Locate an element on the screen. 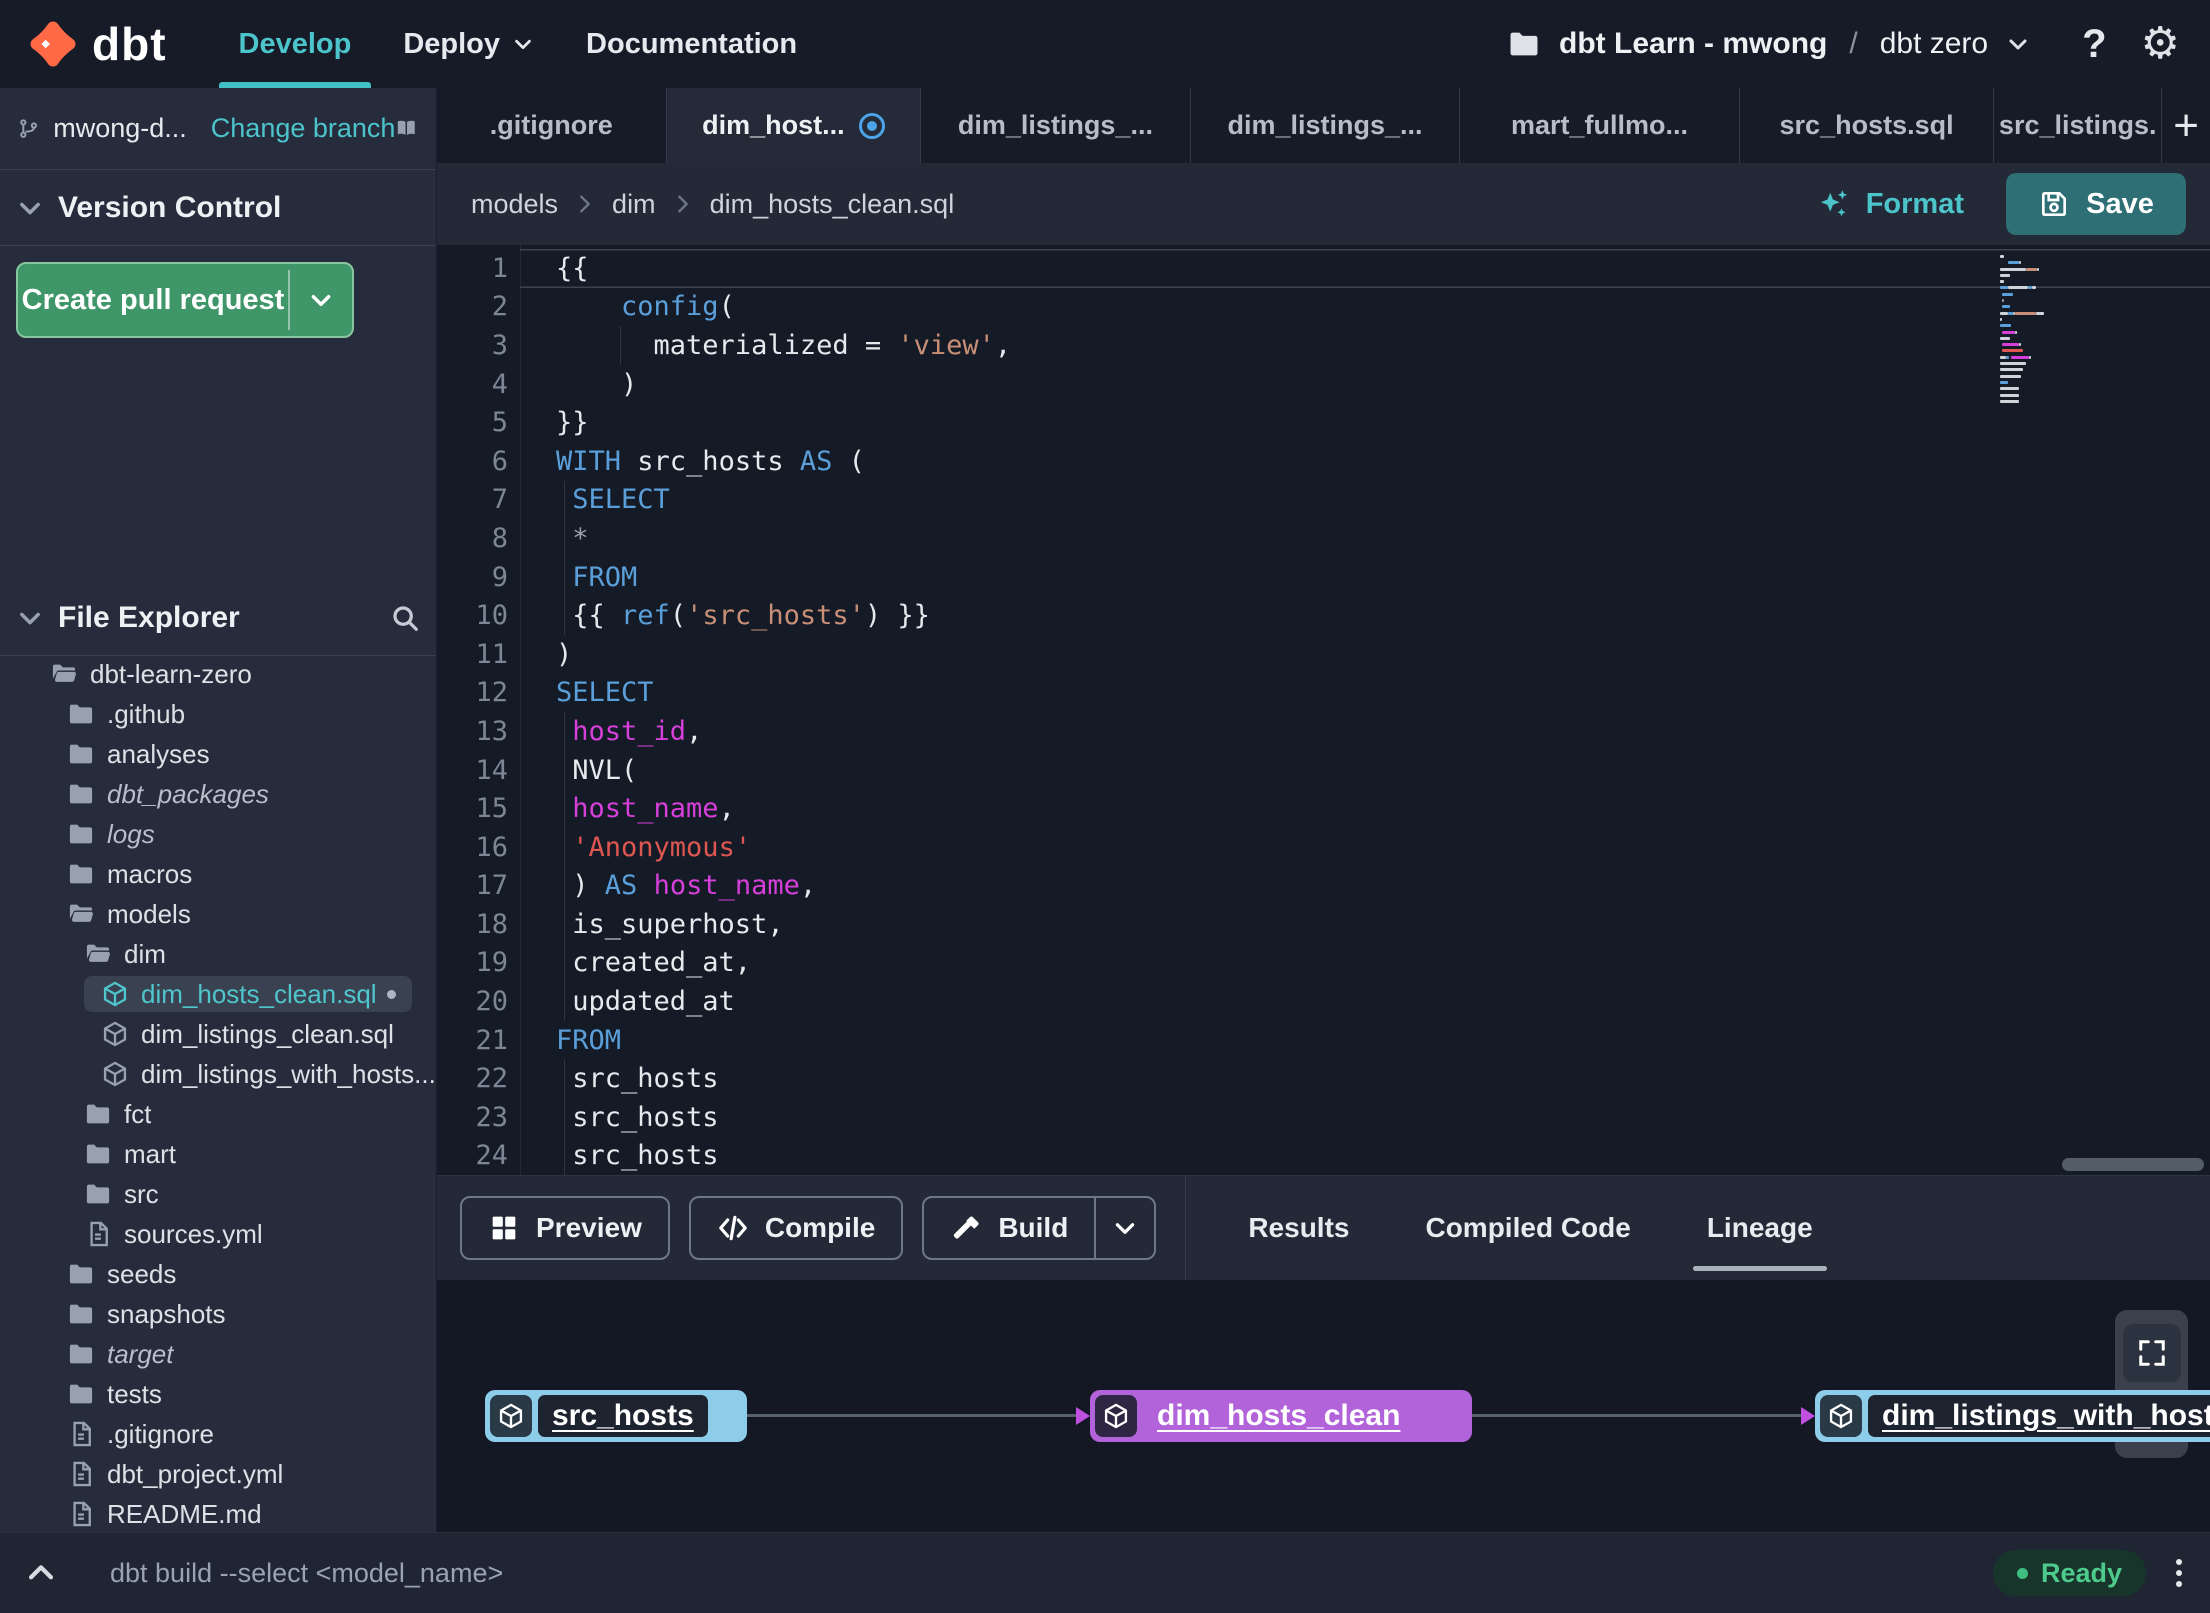  breadcrumb-item: dim is located at coordinates (634, 204).